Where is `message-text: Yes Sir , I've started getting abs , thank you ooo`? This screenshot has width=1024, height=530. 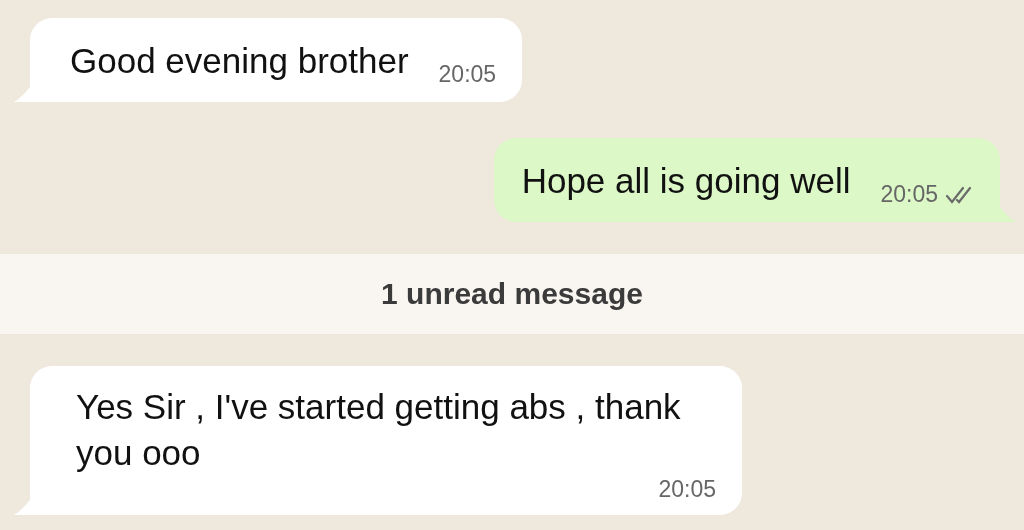
message-text: Yes Sir , I've started getting abs , thank you ooo is located at coordinates (379, 430).